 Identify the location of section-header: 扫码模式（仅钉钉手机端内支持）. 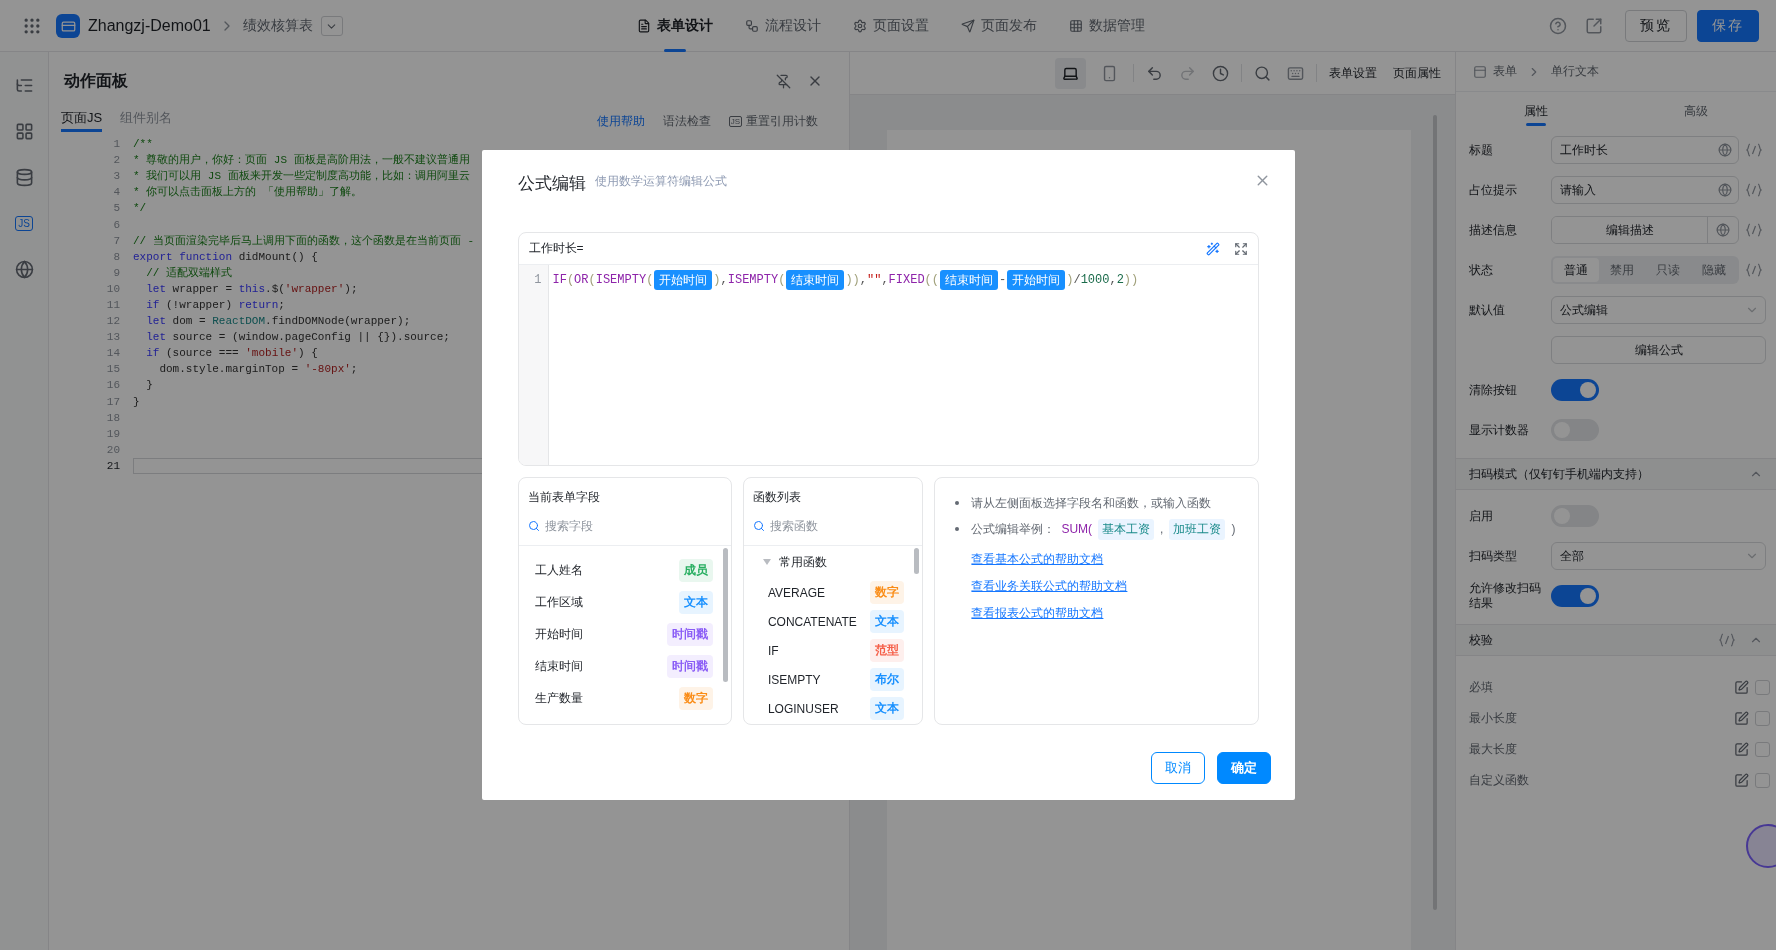
(1616, 474).